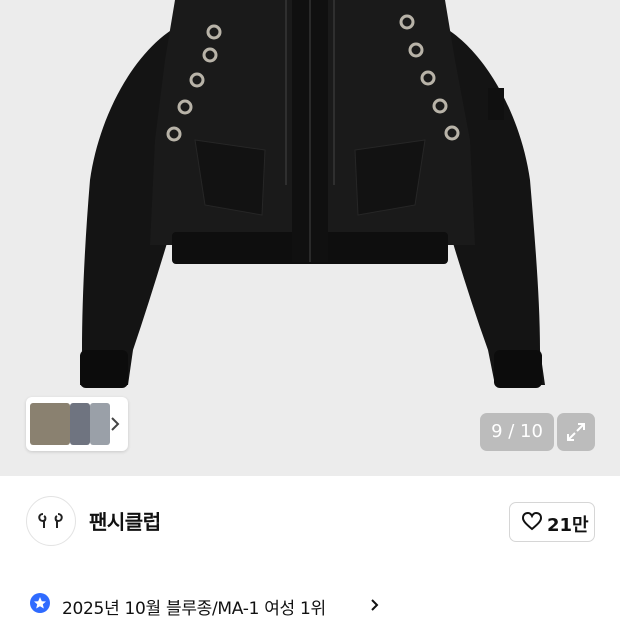  What do you see at coordinates (568, 525) in the screenshot?
I see `like-count: 21만` at bounding box center [568, 525].